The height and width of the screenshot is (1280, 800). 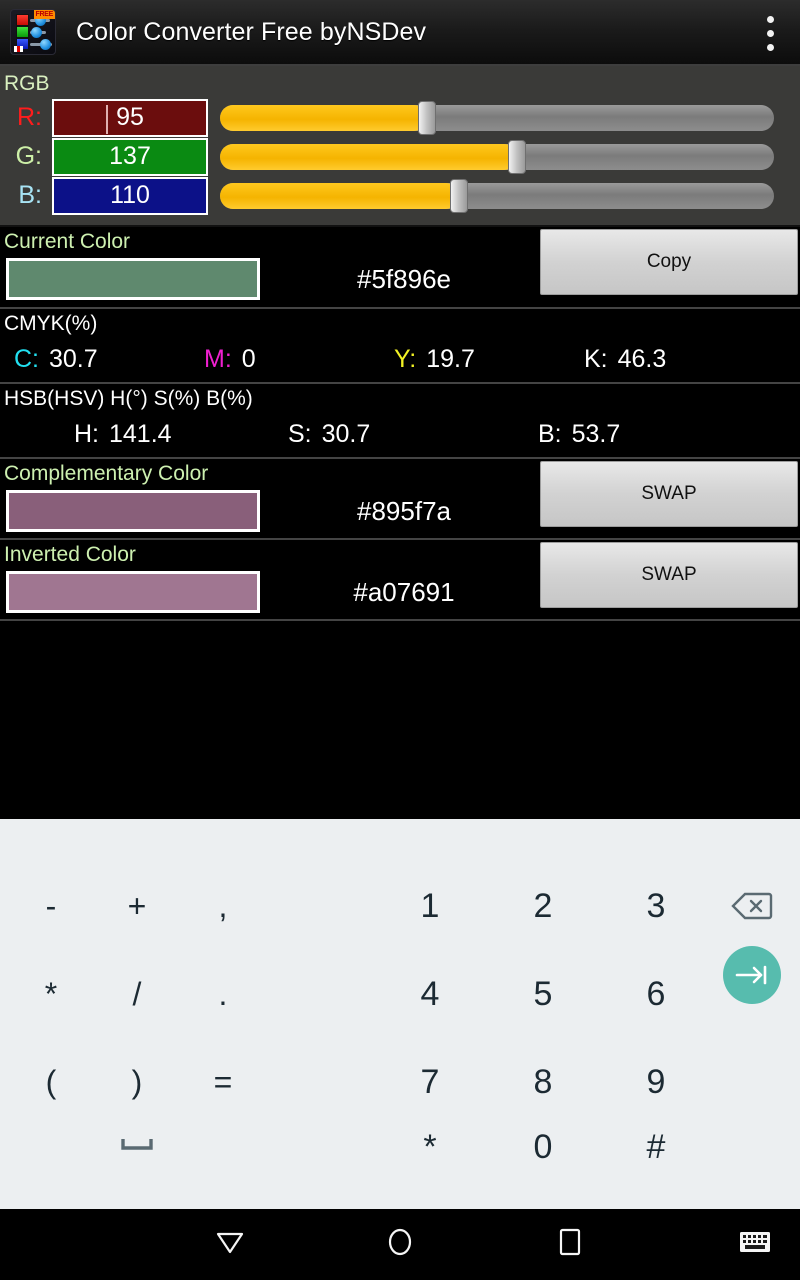 I want to click on green-slider, so click(x=497, y=156).